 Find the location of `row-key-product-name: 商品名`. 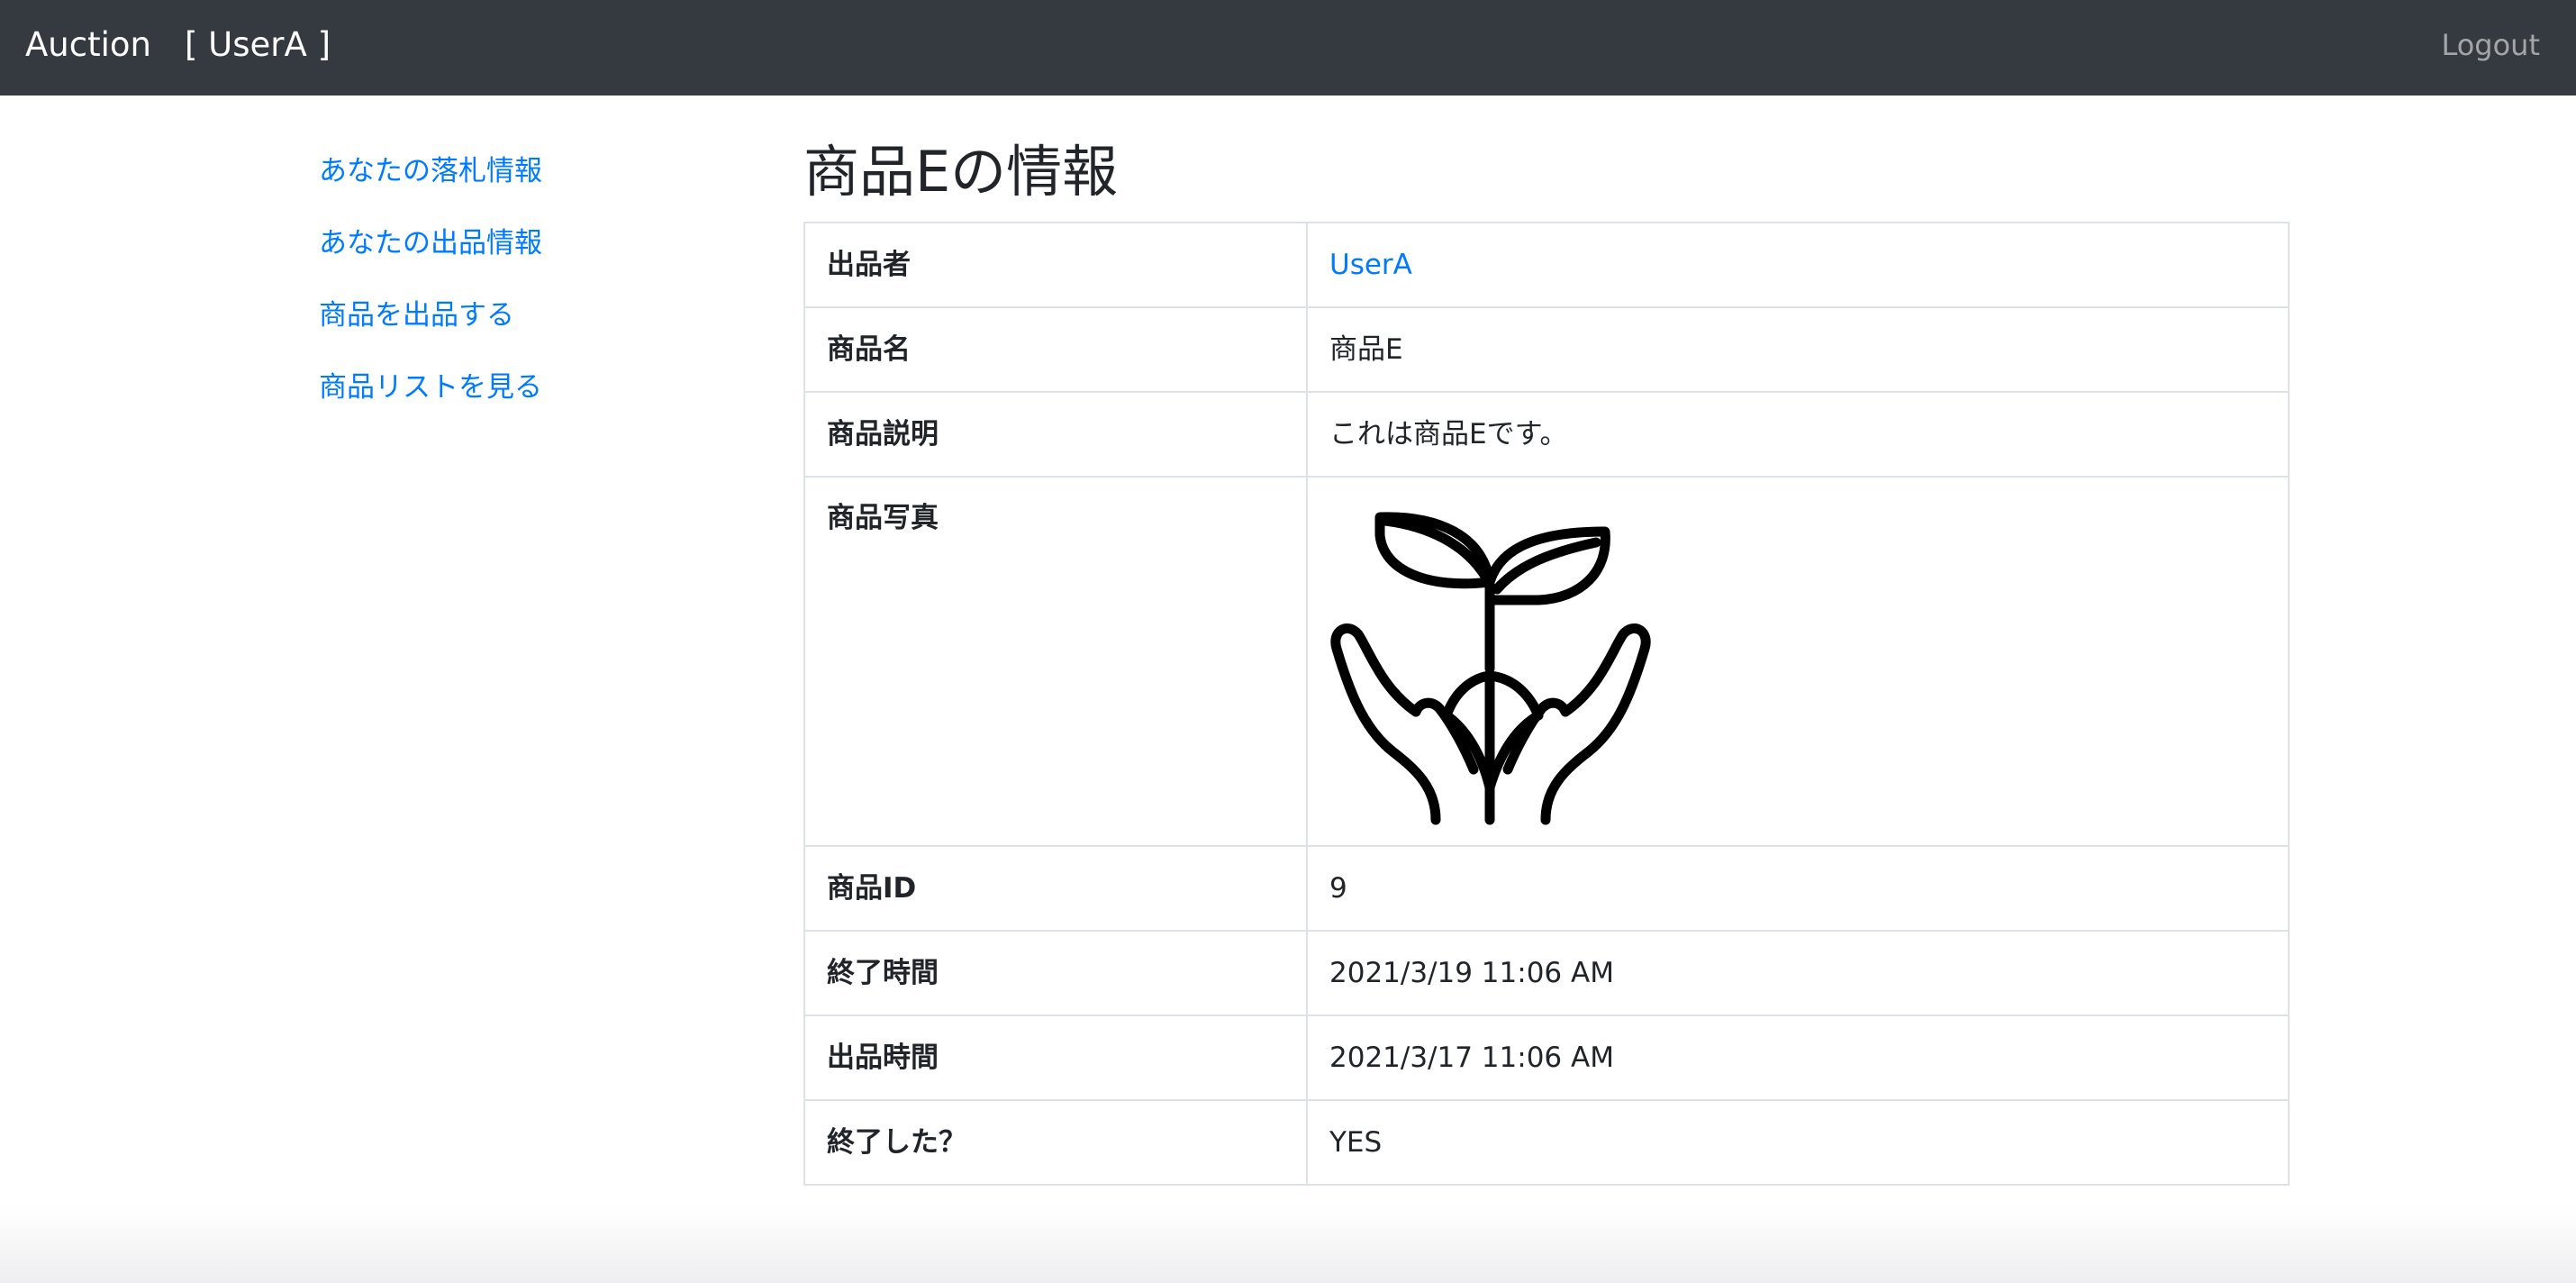

row-key-product-name: 商品名 is located at coordinates (1055, 349).